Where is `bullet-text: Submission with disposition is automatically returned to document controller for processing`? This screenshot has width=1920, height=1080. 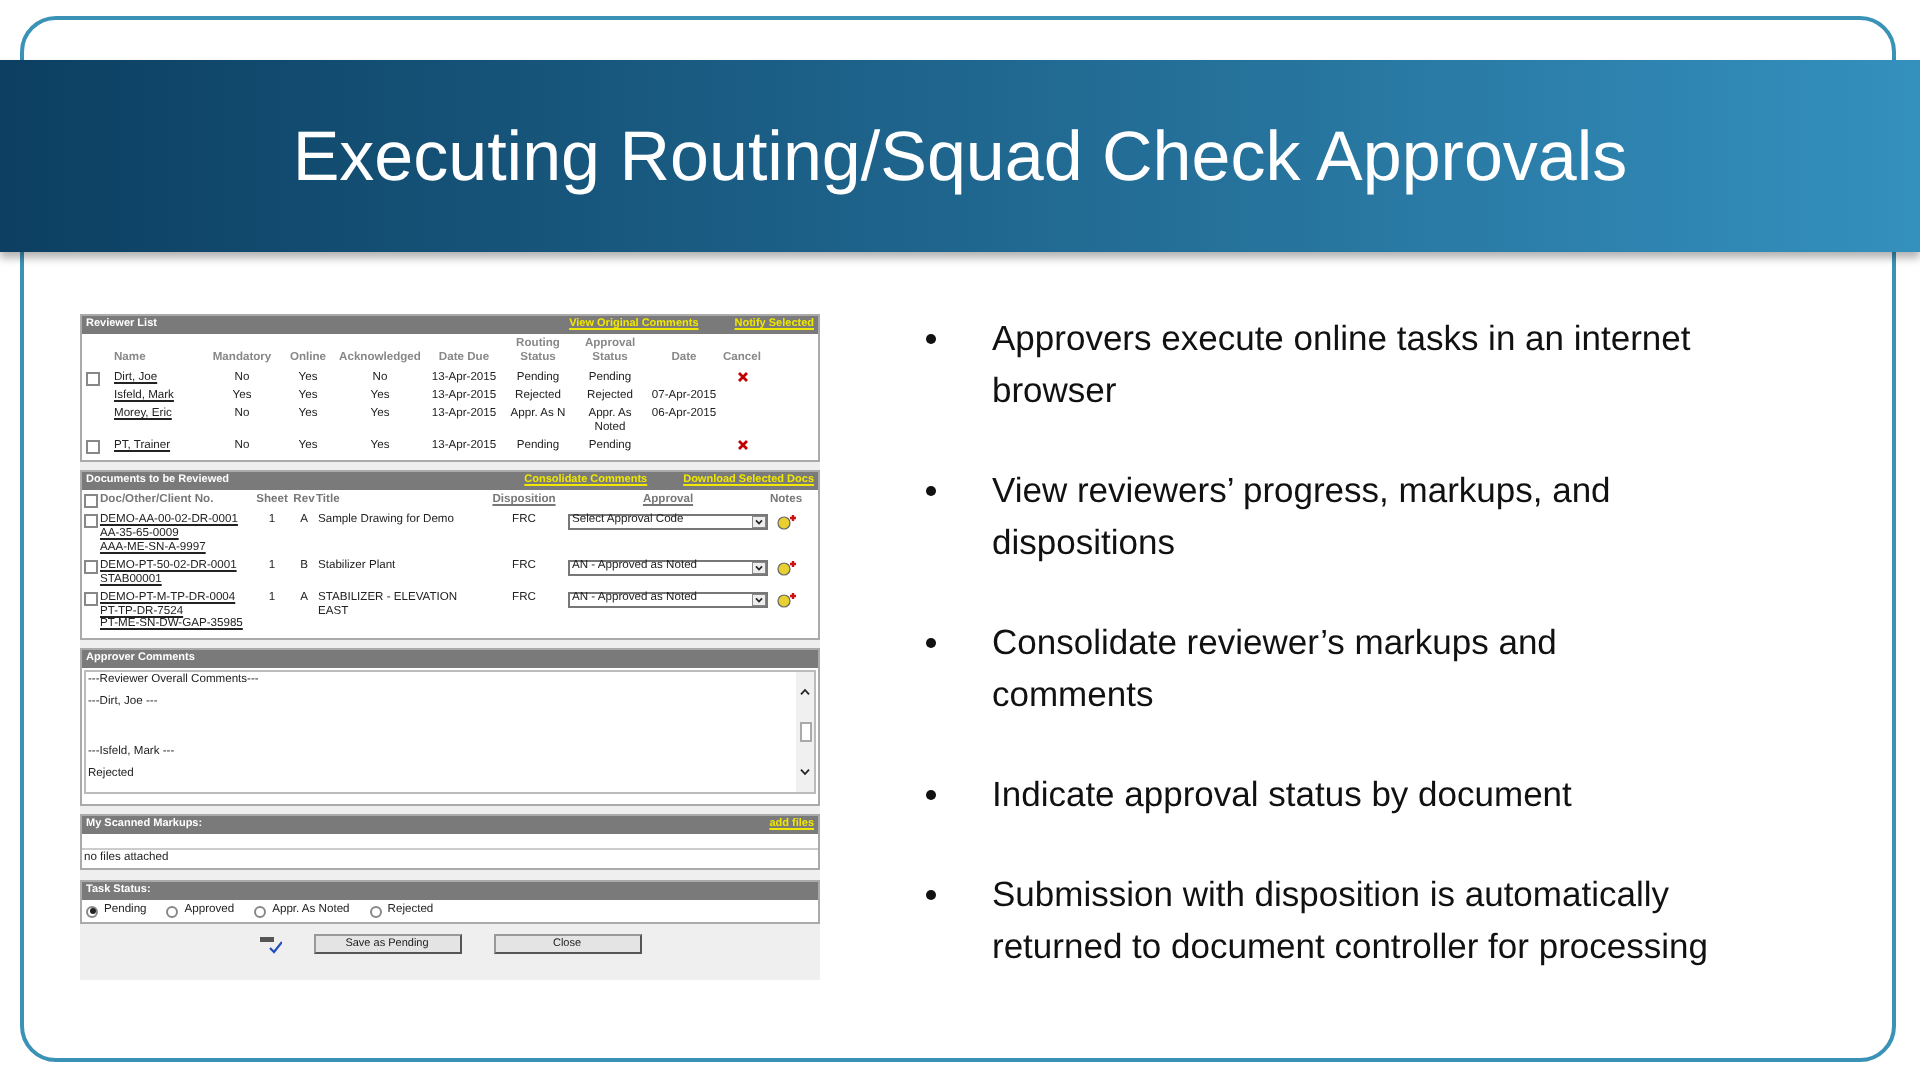 bullet-text: Submission with disposition is automatically returned to document controller for processing is located at coordinates (1351, 921).